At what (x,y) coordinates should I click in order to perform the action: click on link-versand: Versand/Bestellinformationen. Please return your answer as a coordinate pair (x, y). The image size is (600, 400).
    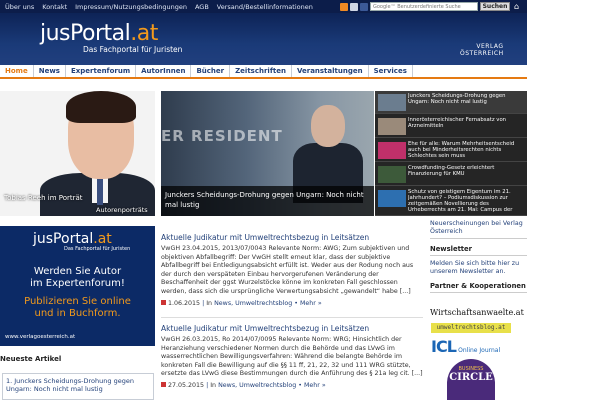
    Looking at the image, I should click on (265, 7).